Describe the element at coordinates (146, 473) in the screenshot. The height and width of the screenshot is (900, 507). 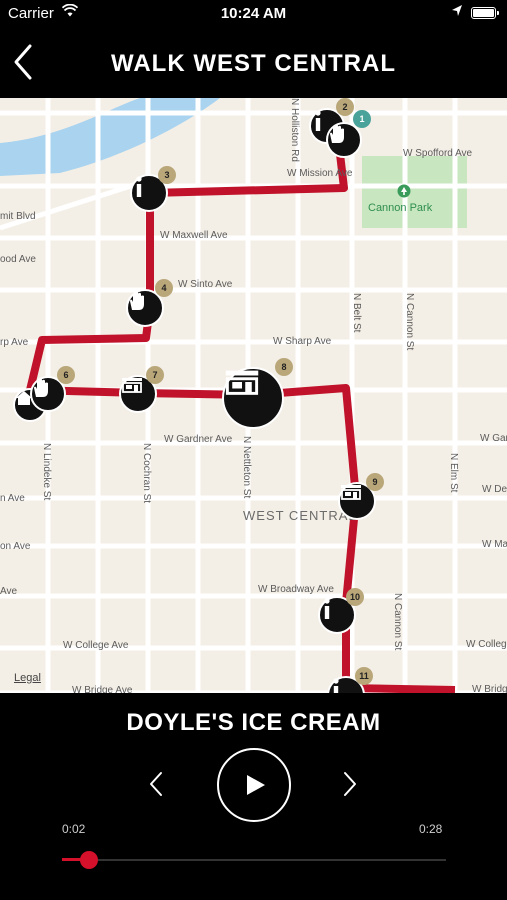
I see `street-label: N Cochran St` at that location.